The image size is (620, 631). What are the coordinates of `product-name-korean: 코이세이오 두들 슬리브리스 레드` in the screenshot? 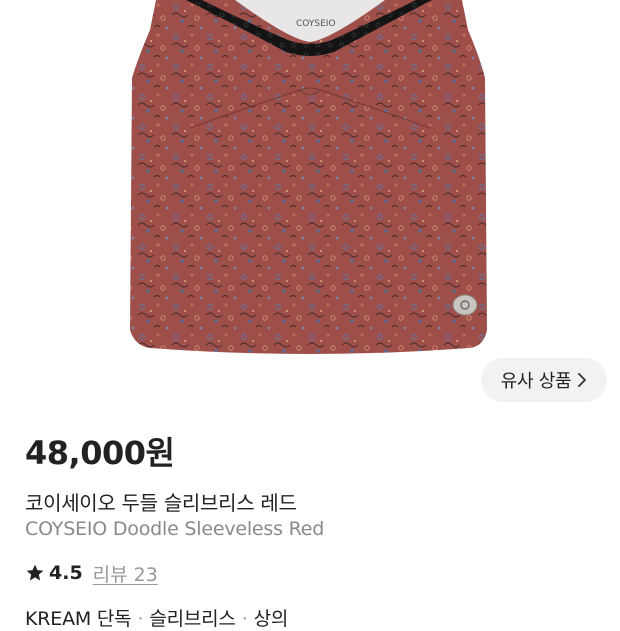 It's located at (161, 503).